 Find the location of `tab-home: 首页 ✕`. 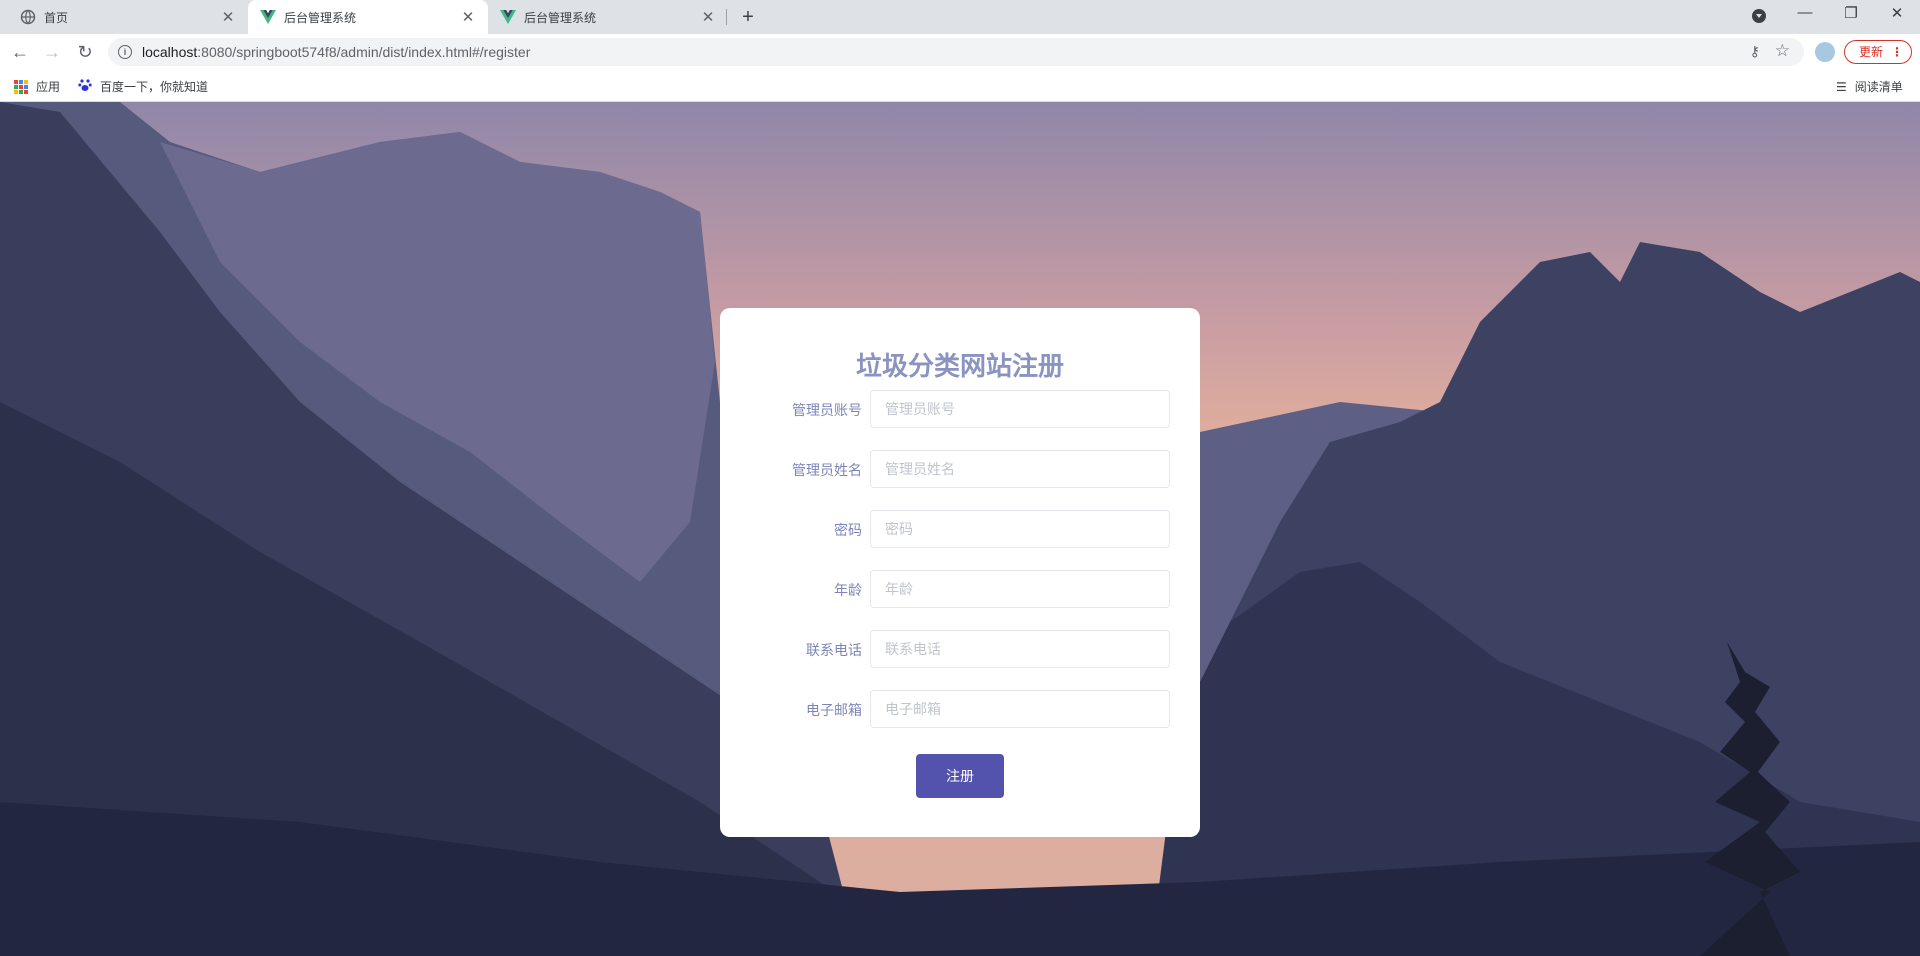

tab-home: 首页 ✕ is located at coordinates (128, 17).